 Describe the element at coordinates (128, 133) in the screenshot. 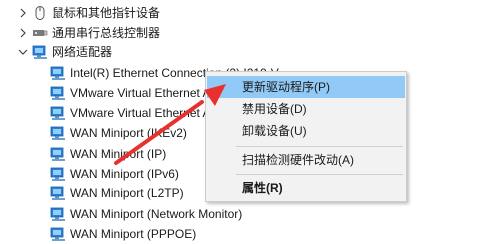

I see `tree-item-label: WAN Miniport (IKEv2)` at that location.